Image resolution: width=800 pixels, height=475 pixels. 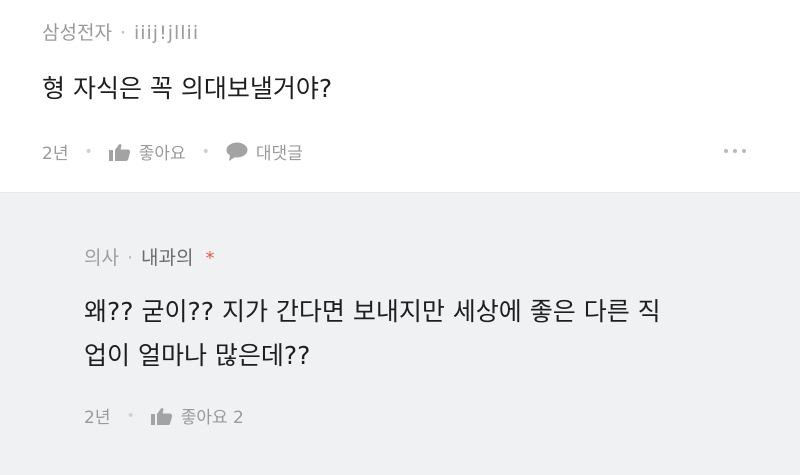 I want to click on reply-button: 대댓글, so click(x=264, y=151).